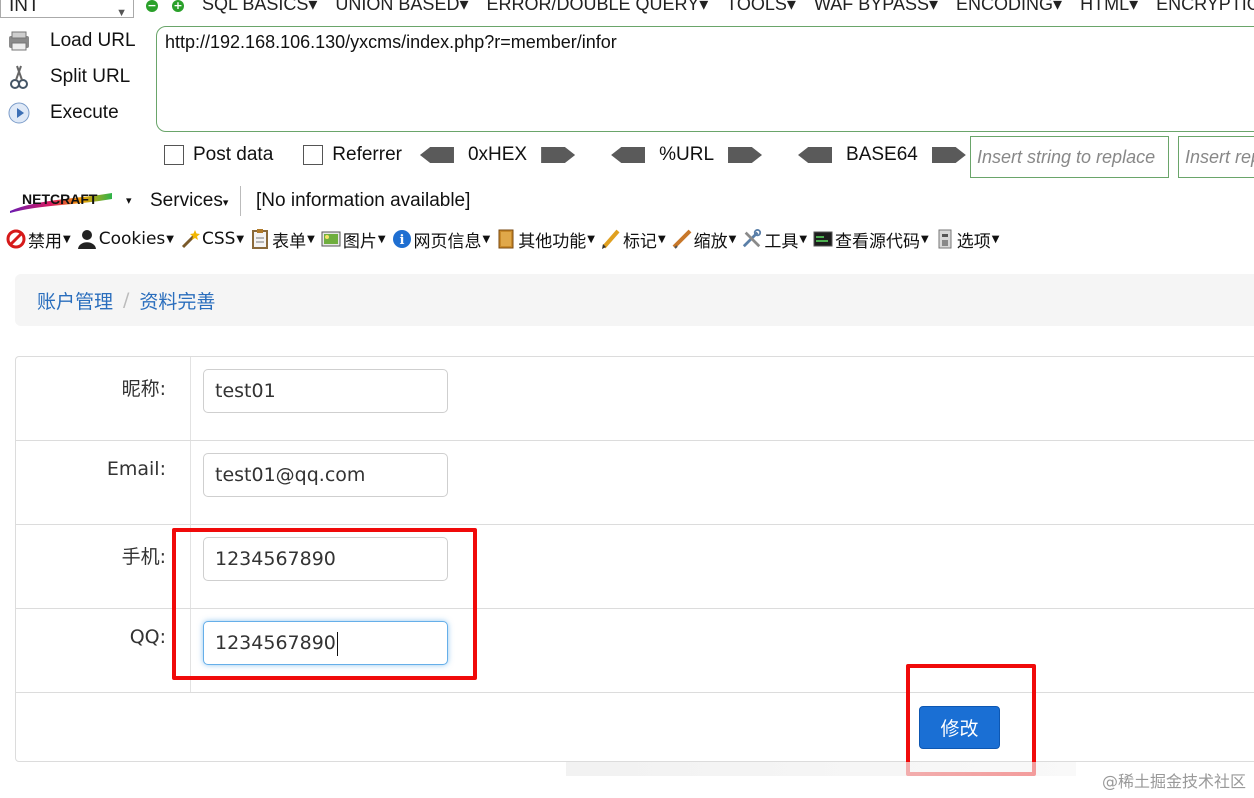  I want to click on devbar-outline-menu: 标记 ▼, so click(633, 239).